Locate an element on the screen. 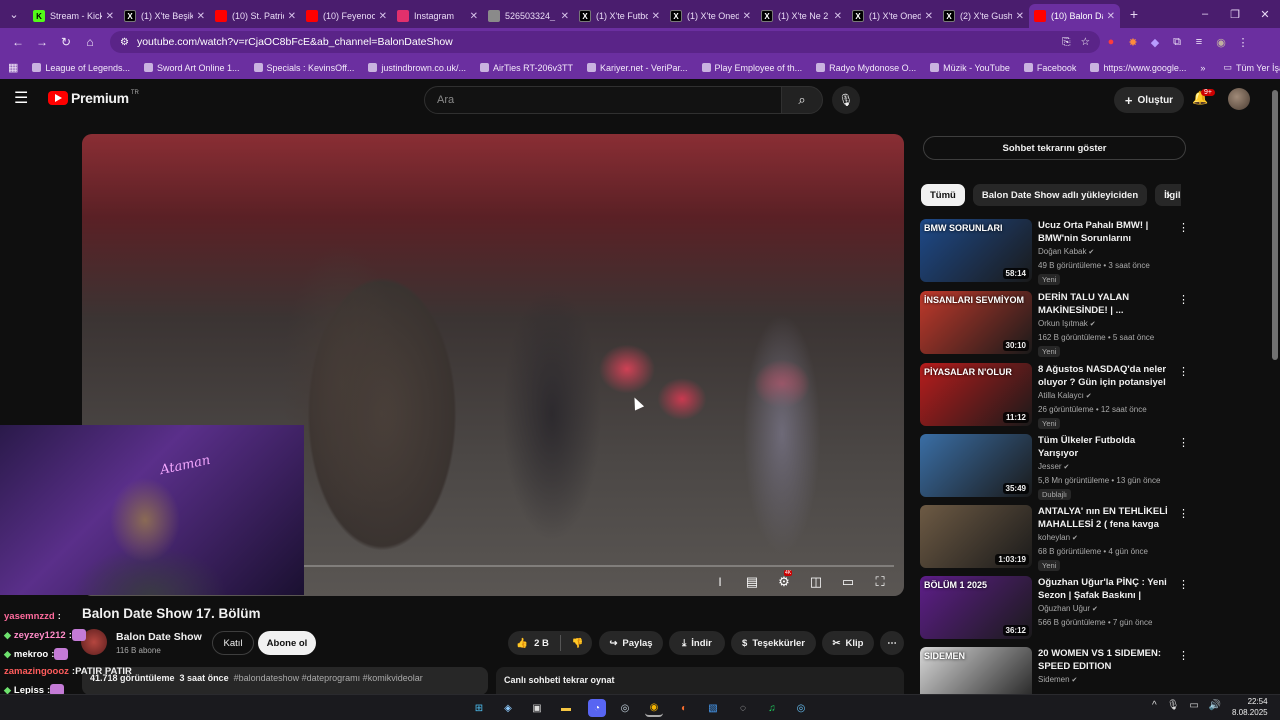 This screenshot has width=1280, height=720. fullscreen-icon: ⛶ is located at coordinates (880, 582).